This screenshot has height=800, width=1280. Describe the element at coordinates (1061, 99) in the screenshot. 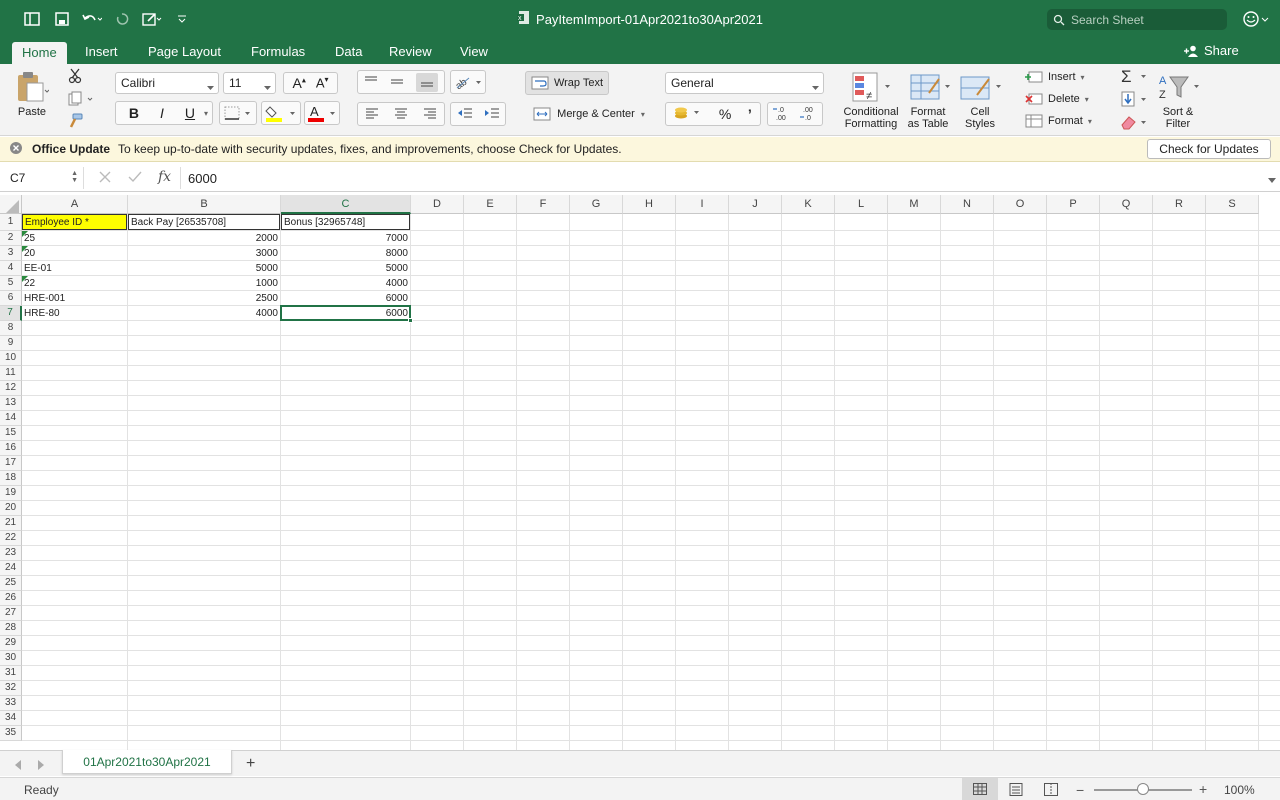

I see `delete-cells-button: Delete ▾` at that location.